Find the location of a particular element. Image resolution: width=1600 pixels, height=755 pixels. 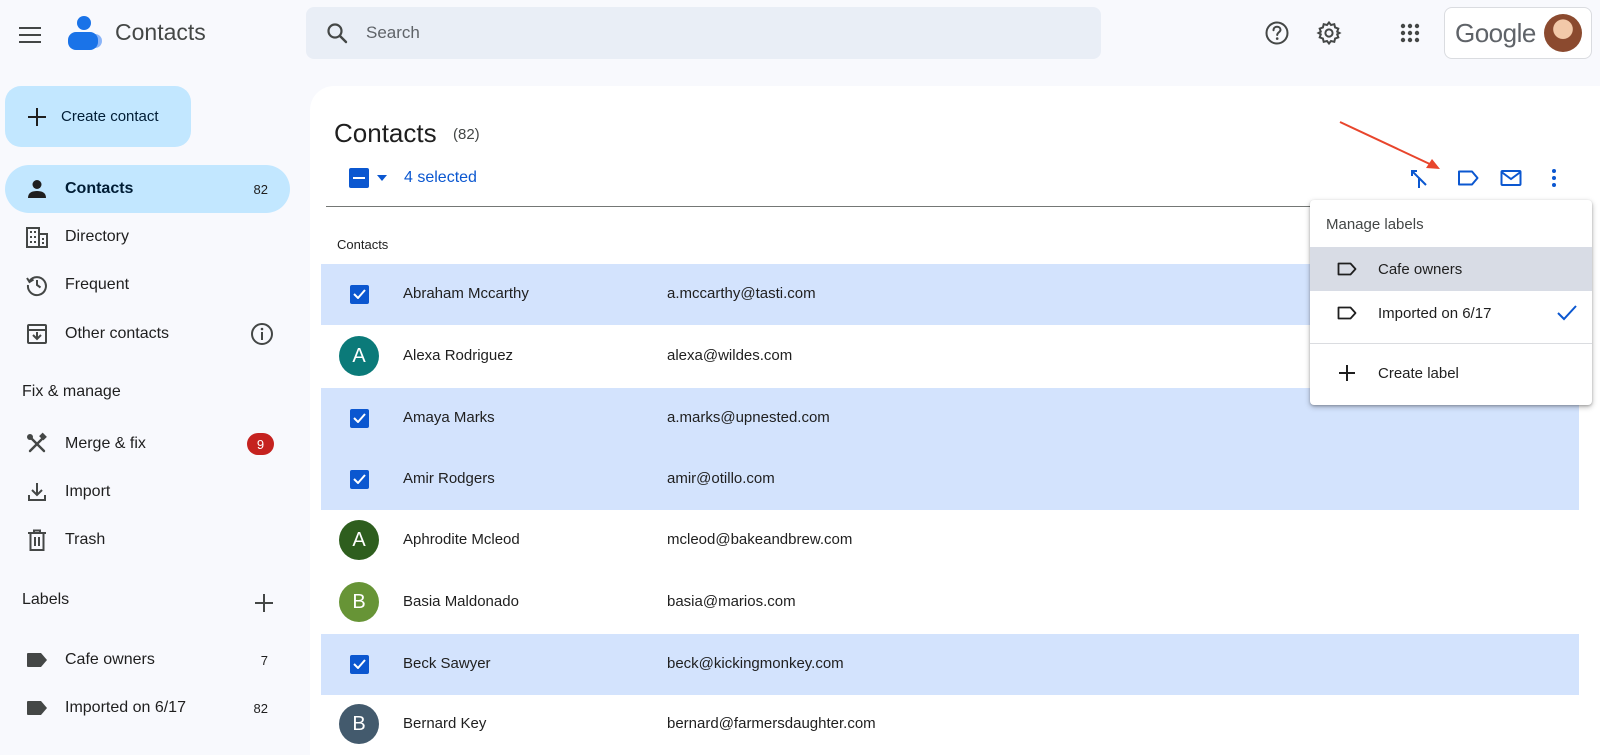

app-title: Contacts is located at coordinates (160, 32).